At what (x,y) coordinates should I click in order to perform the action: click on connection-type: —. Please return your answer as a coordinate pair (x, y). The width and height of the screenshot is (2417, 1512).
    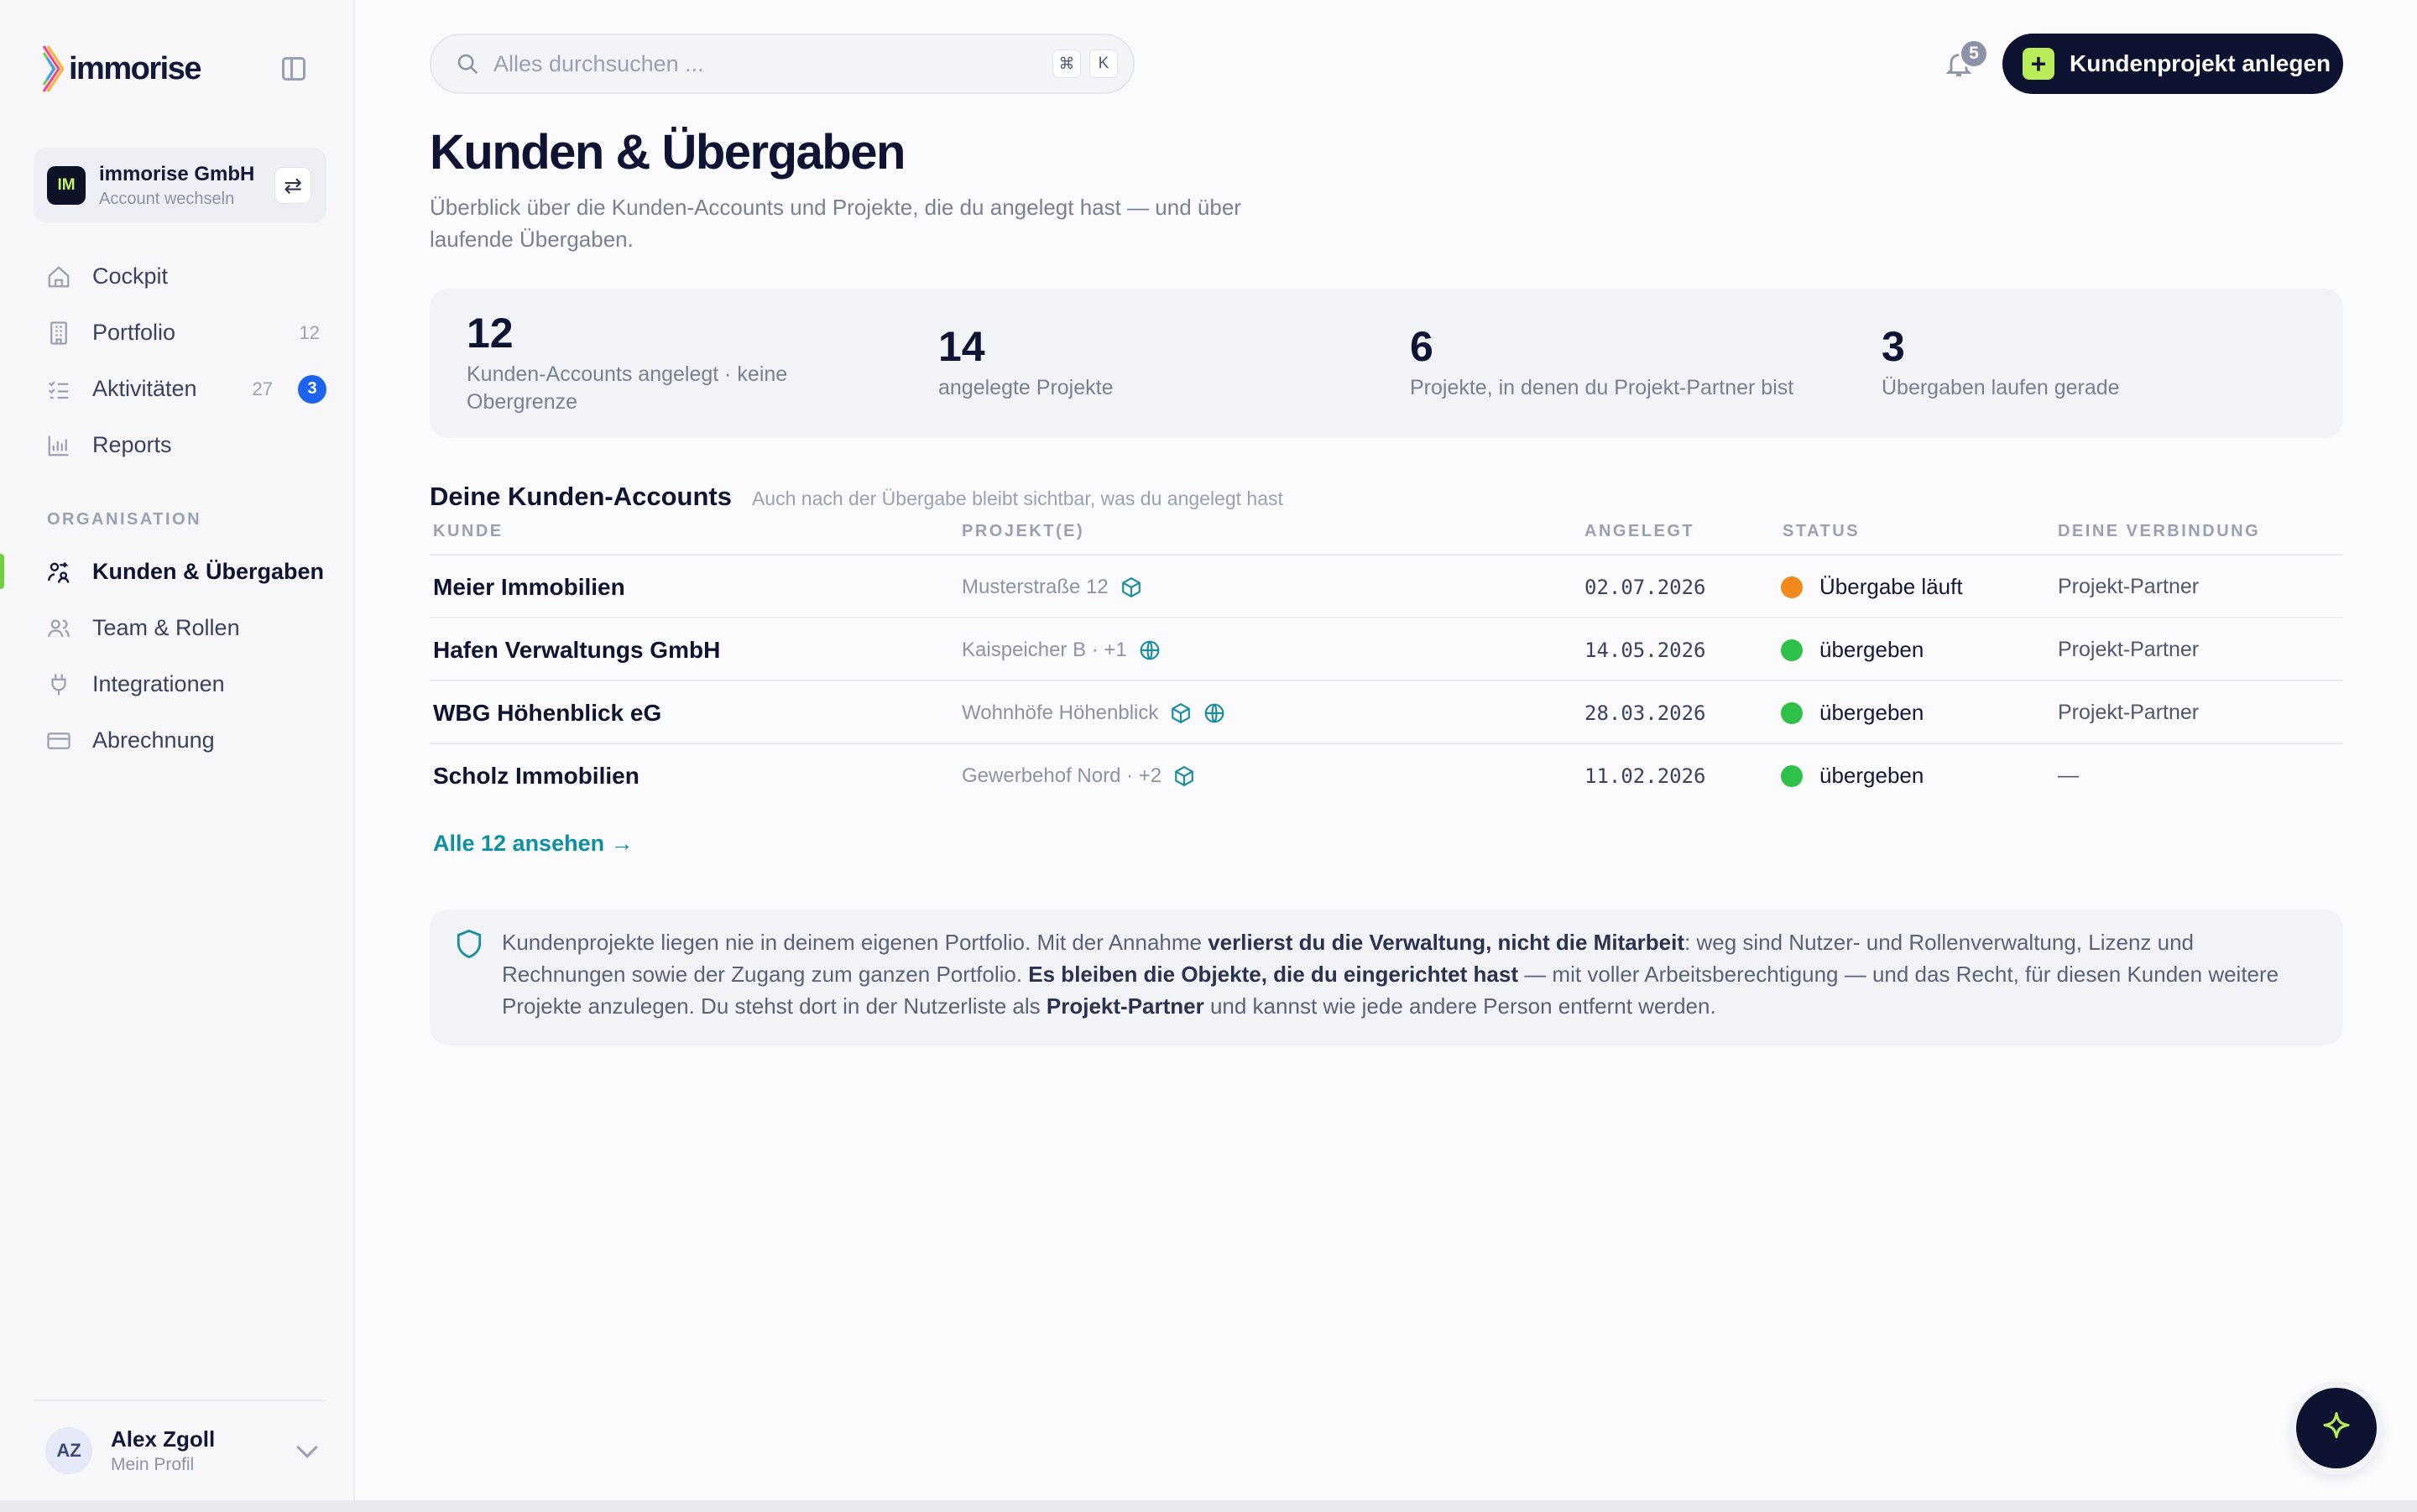
    Looking at the image, I should click on (2068, 775).